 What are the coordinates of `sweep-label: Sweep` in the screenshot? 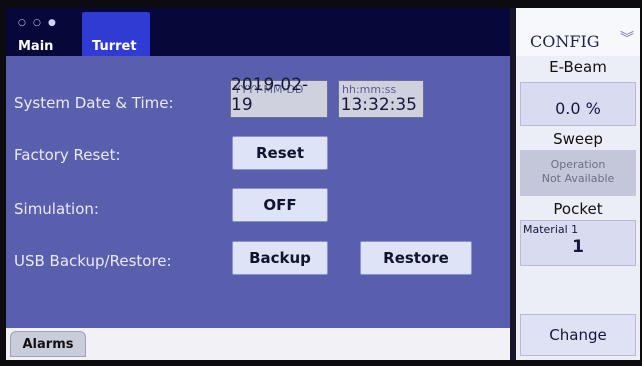 It's located at (578, 139).